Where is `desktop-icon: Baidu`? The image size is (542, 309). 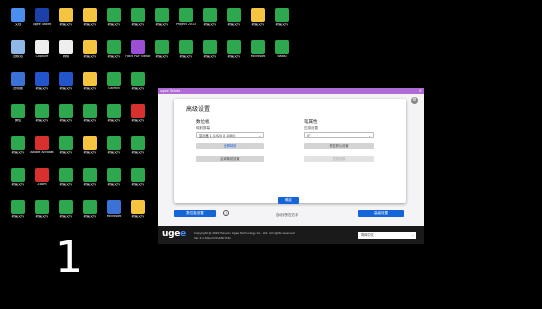 desktop-icon: Baidu is located at coordinates (282, 52).